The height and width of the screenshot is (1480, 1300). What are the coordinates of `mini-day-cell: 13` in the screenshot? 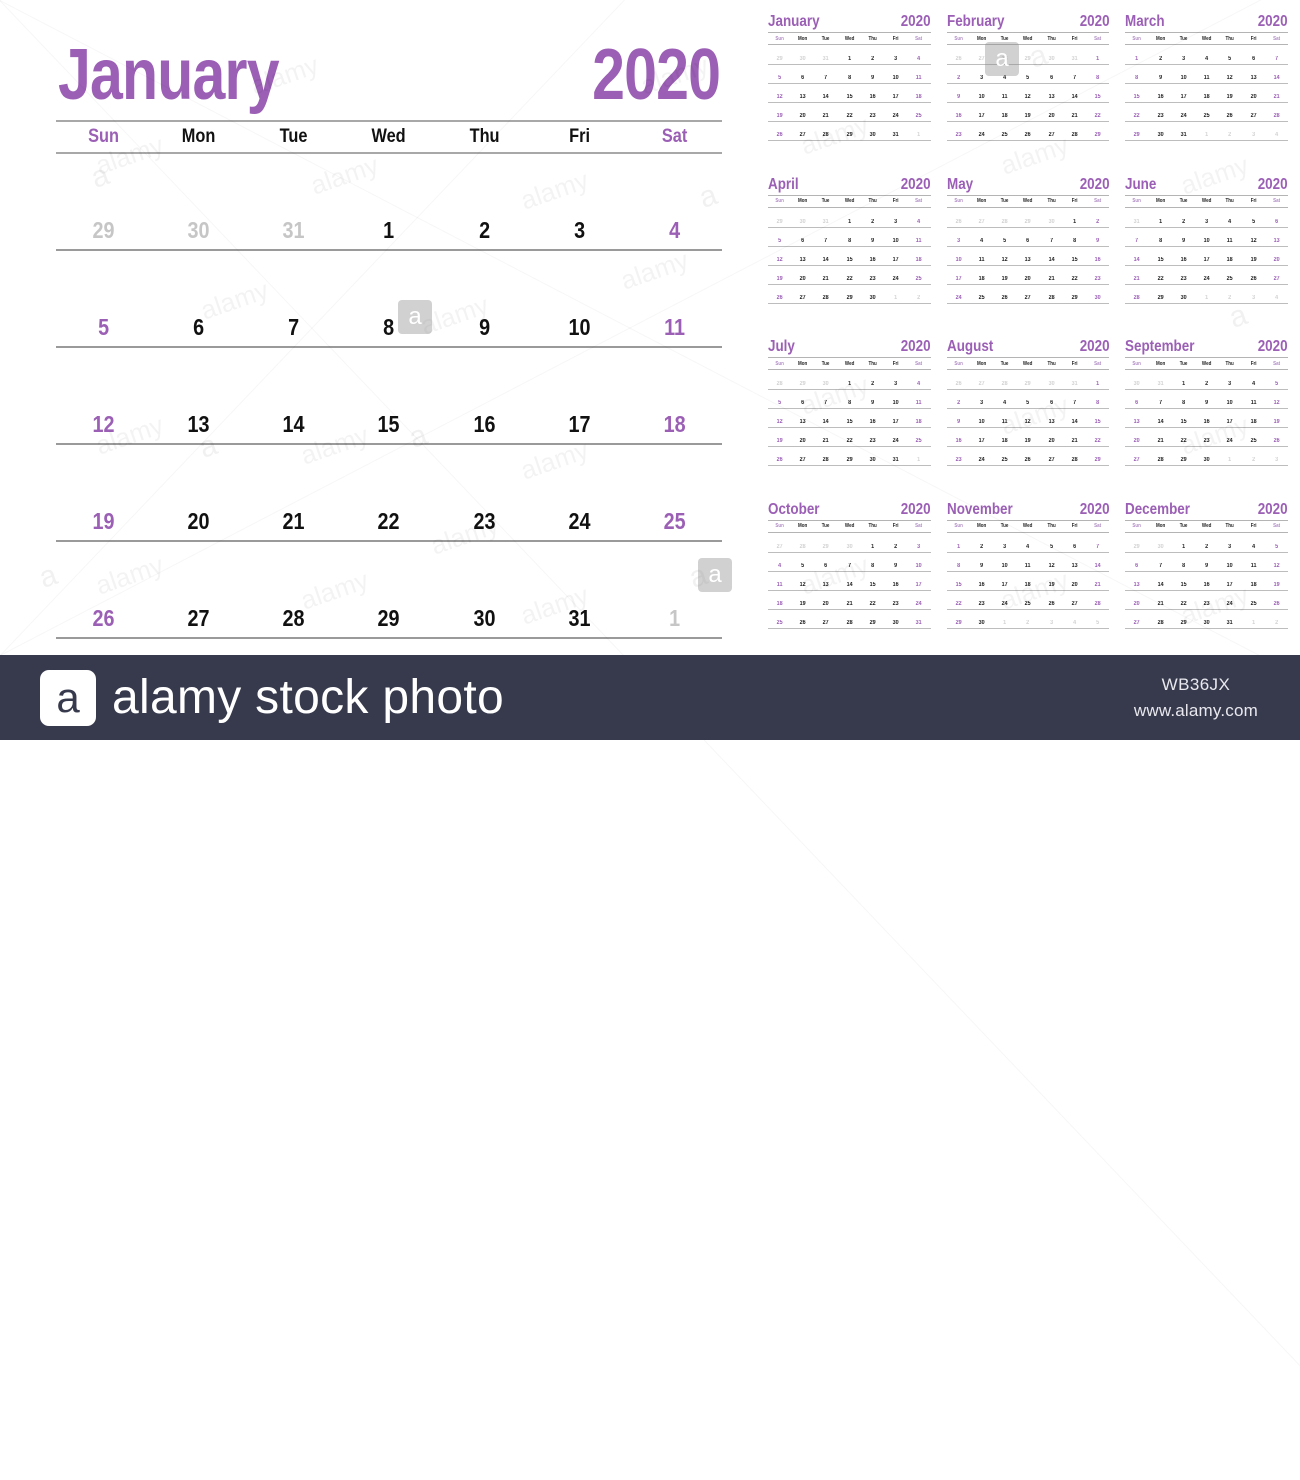 It's located at (826, 586).